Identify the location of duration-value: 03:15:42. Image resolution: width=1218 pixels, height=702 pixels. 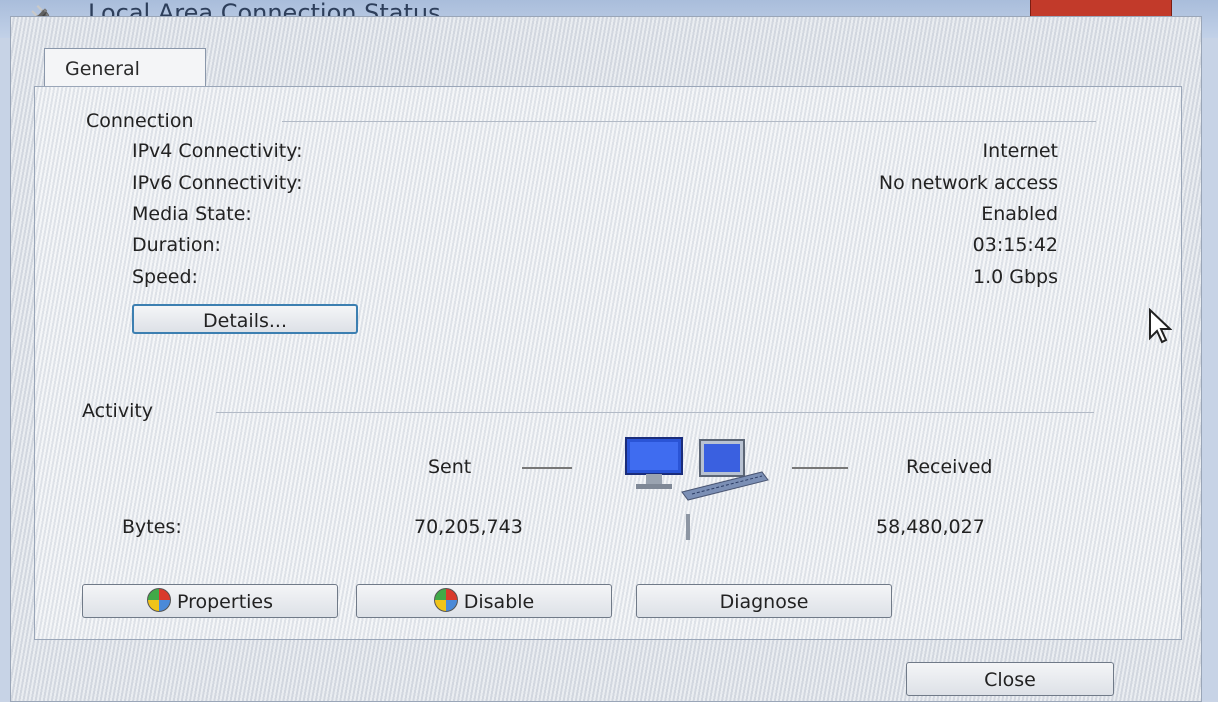
(1015, 245).